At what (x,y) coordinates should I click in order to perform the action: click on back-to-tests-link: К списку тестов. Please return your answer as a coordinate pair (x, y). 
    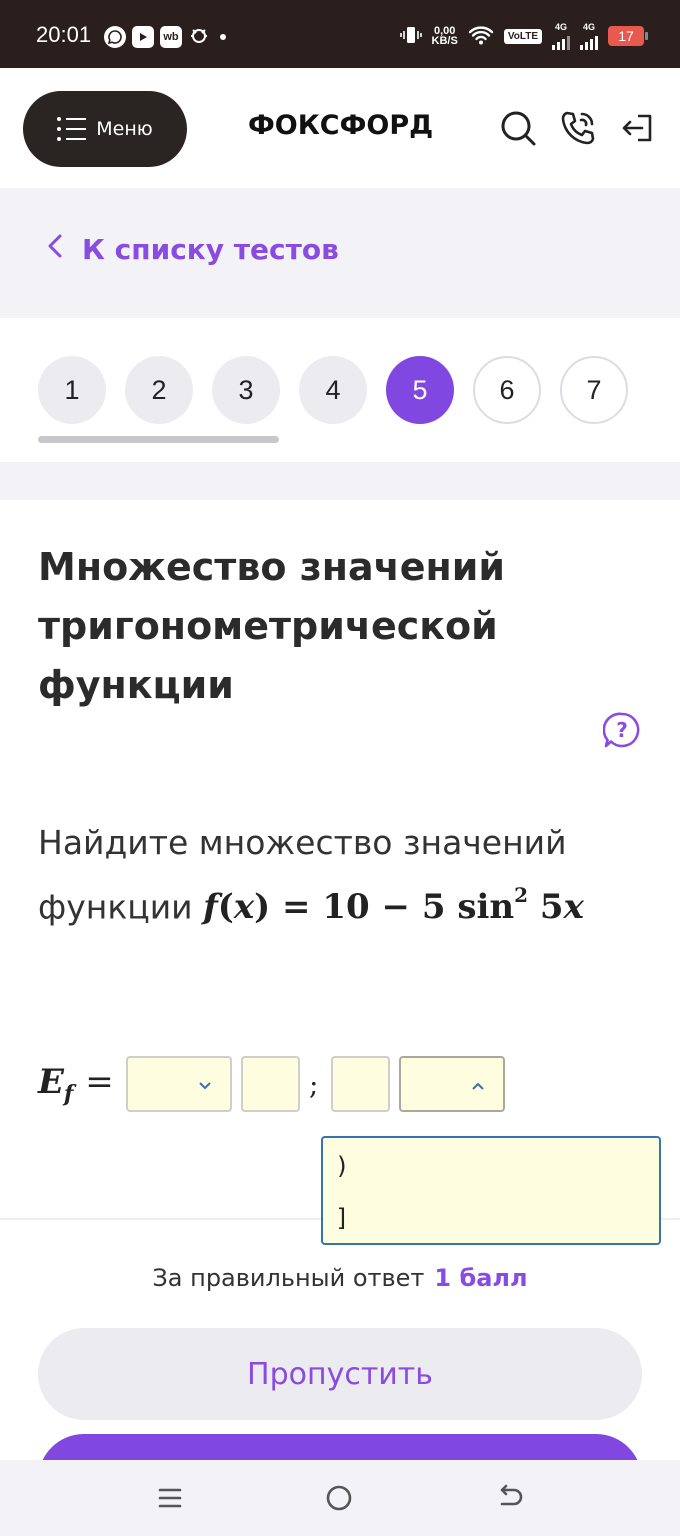
    Looking at the image, I should click on (192, 249).